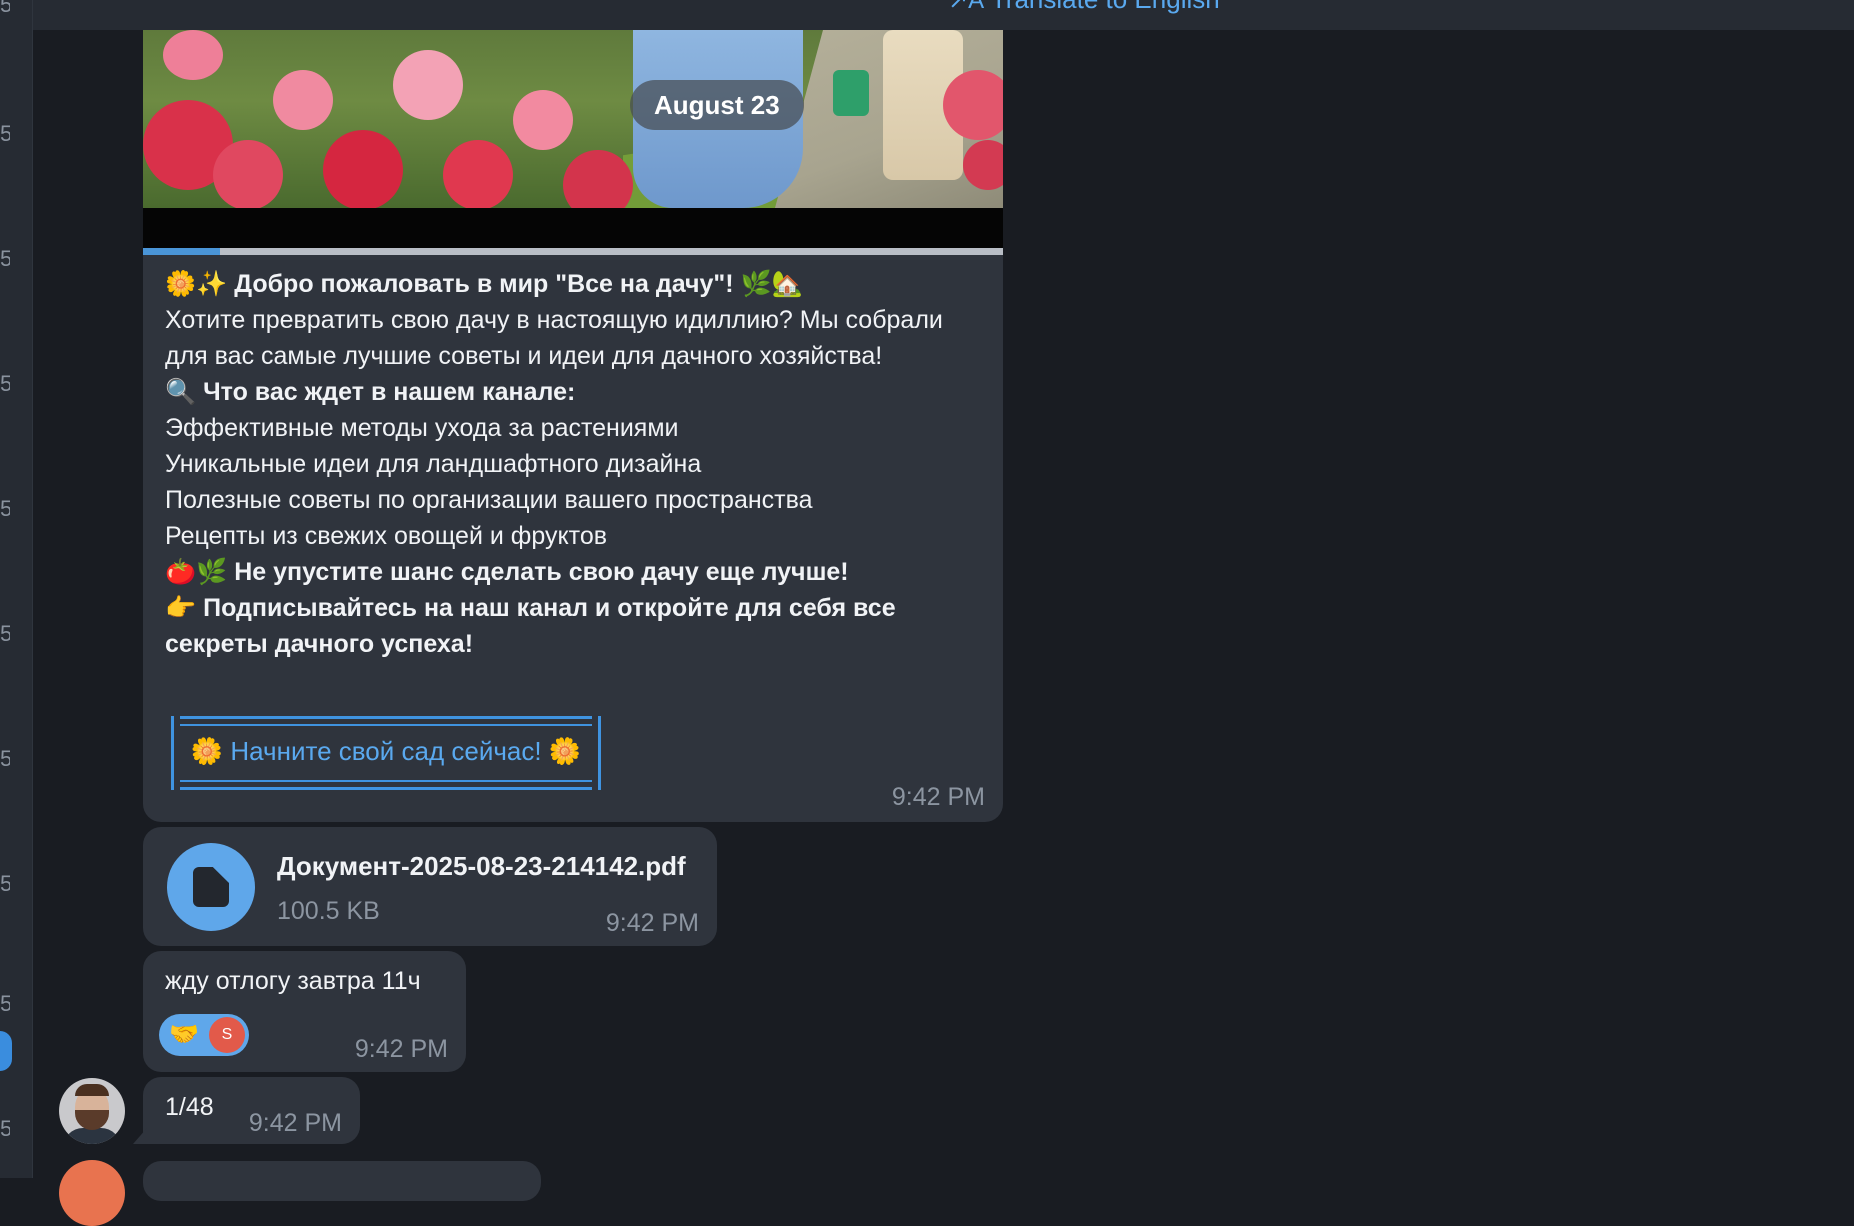 The width and height of the screenshot is (1854, 1226). I want to click on flower-sparkle-emoji: 🌼✨, so click(196, 283).